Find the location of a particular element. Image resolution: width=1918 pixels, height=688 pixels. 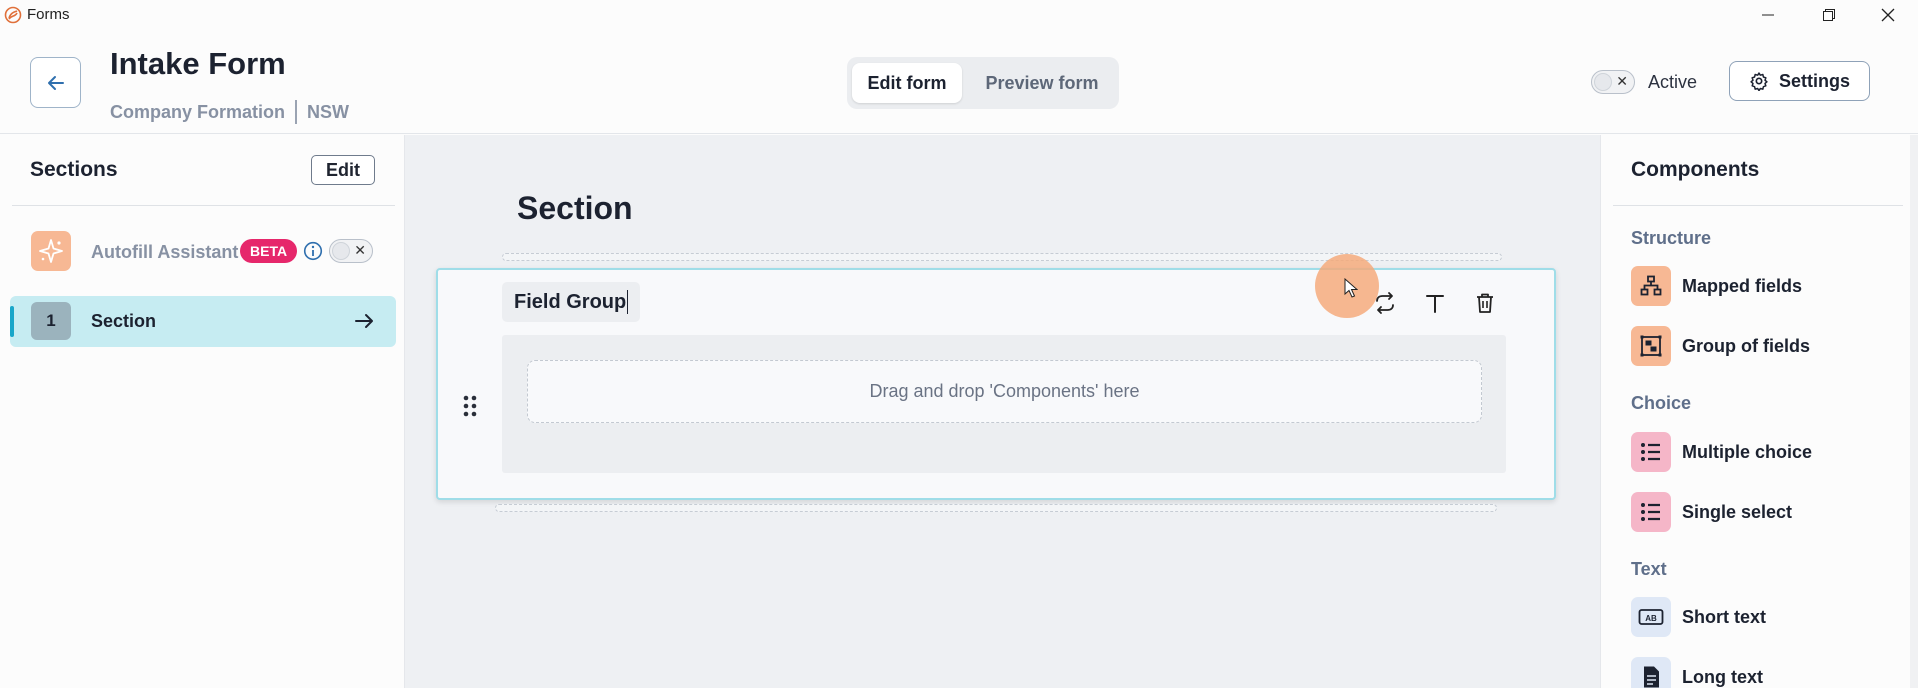

autofill-assistant-row: Autofill Assistant BETA ✕ is located at coordinates (202, 252).